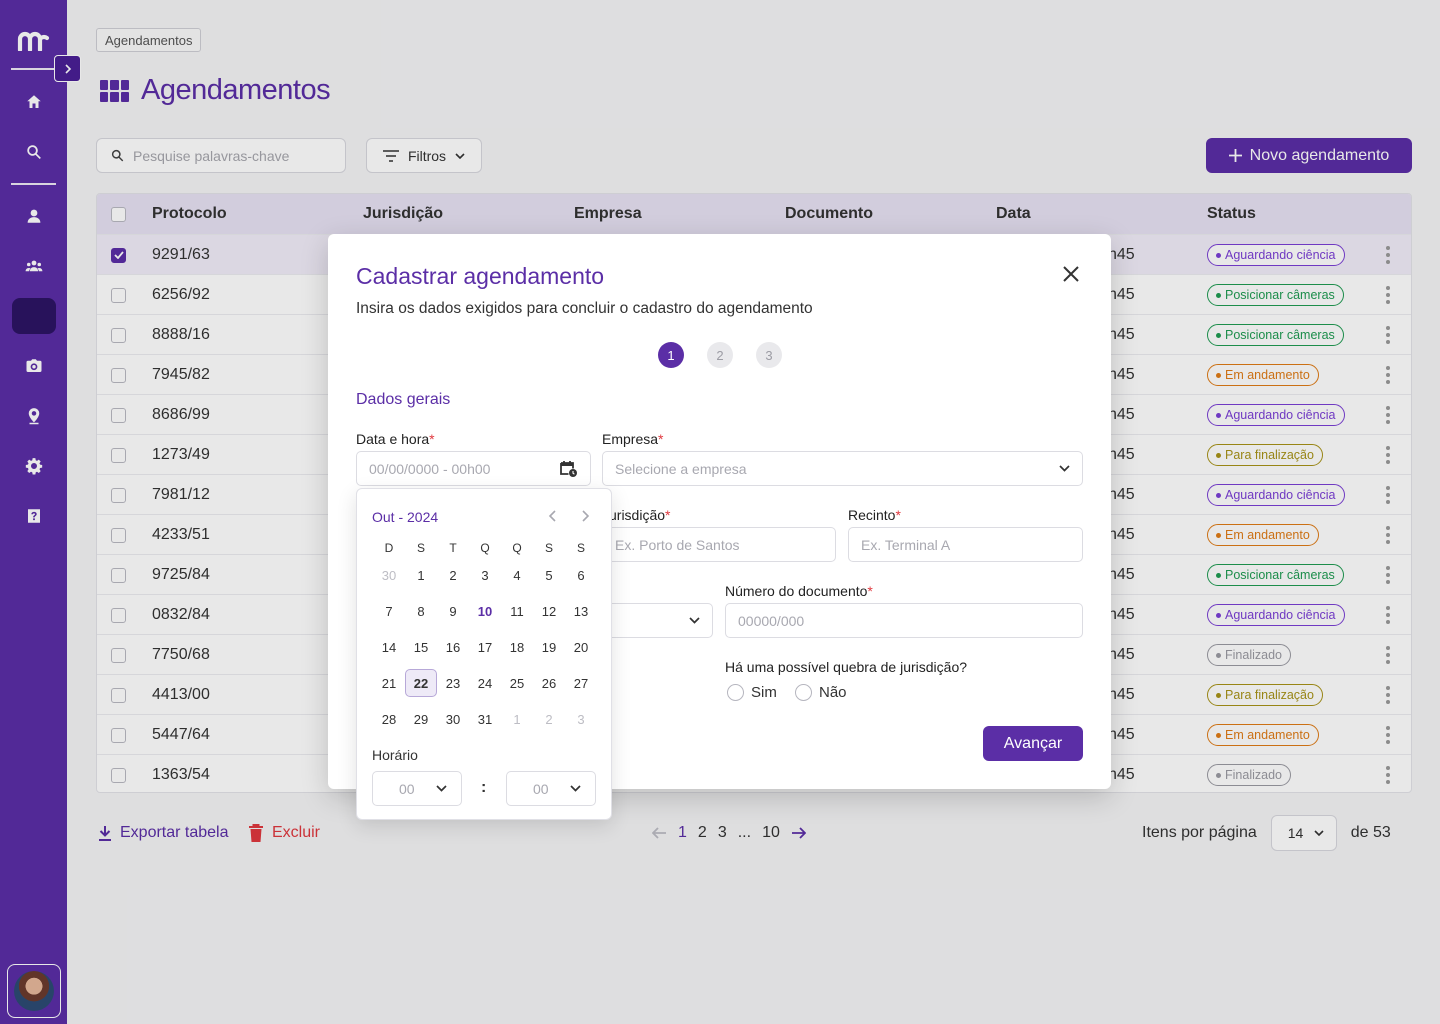 The height and width of the screenshot is (1024, 1440). I want to click on document-number-label: Número do documento*, so click(799, 591).